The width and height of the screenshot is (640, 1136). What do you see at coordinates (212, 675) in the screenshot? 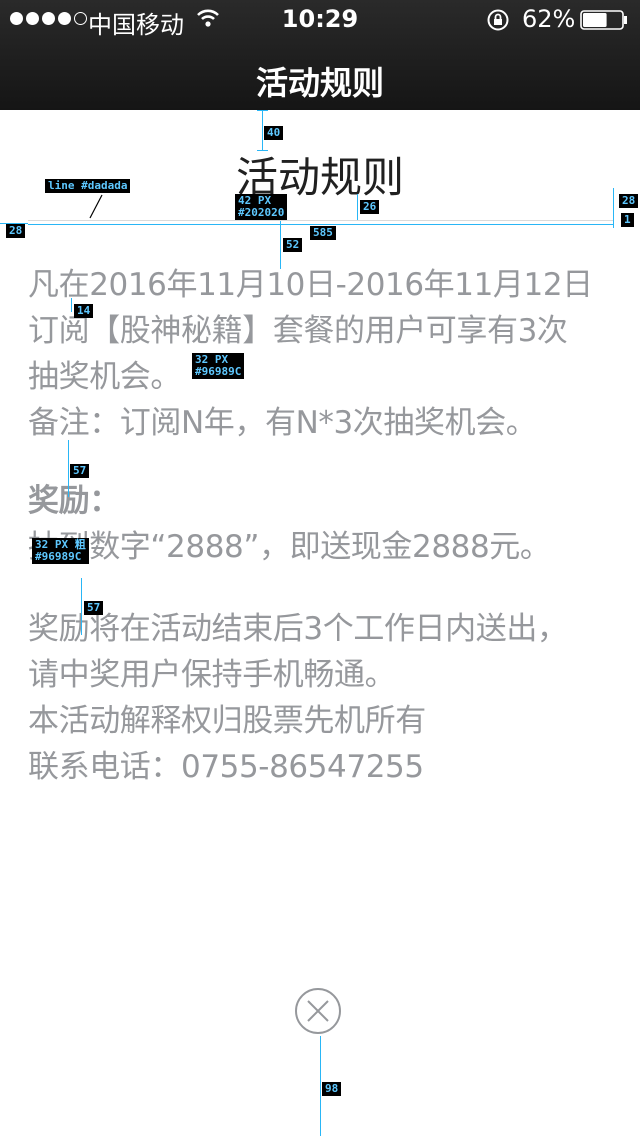
I see `notes-line: 请中奖用户保持手机畅通。` at bounding box center [212, 675].